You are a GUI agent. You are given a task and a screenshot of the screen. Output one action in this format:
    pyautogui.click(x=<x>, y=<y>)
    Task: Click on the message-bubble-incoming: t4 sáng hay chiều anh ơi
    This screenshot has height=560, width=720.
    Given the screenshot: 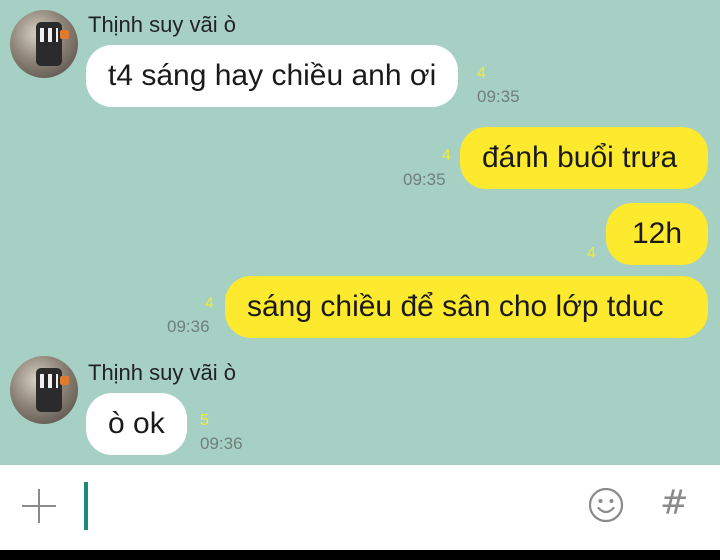 What is the action you would take?
    pyautogui.click(x=272, y=76)
    